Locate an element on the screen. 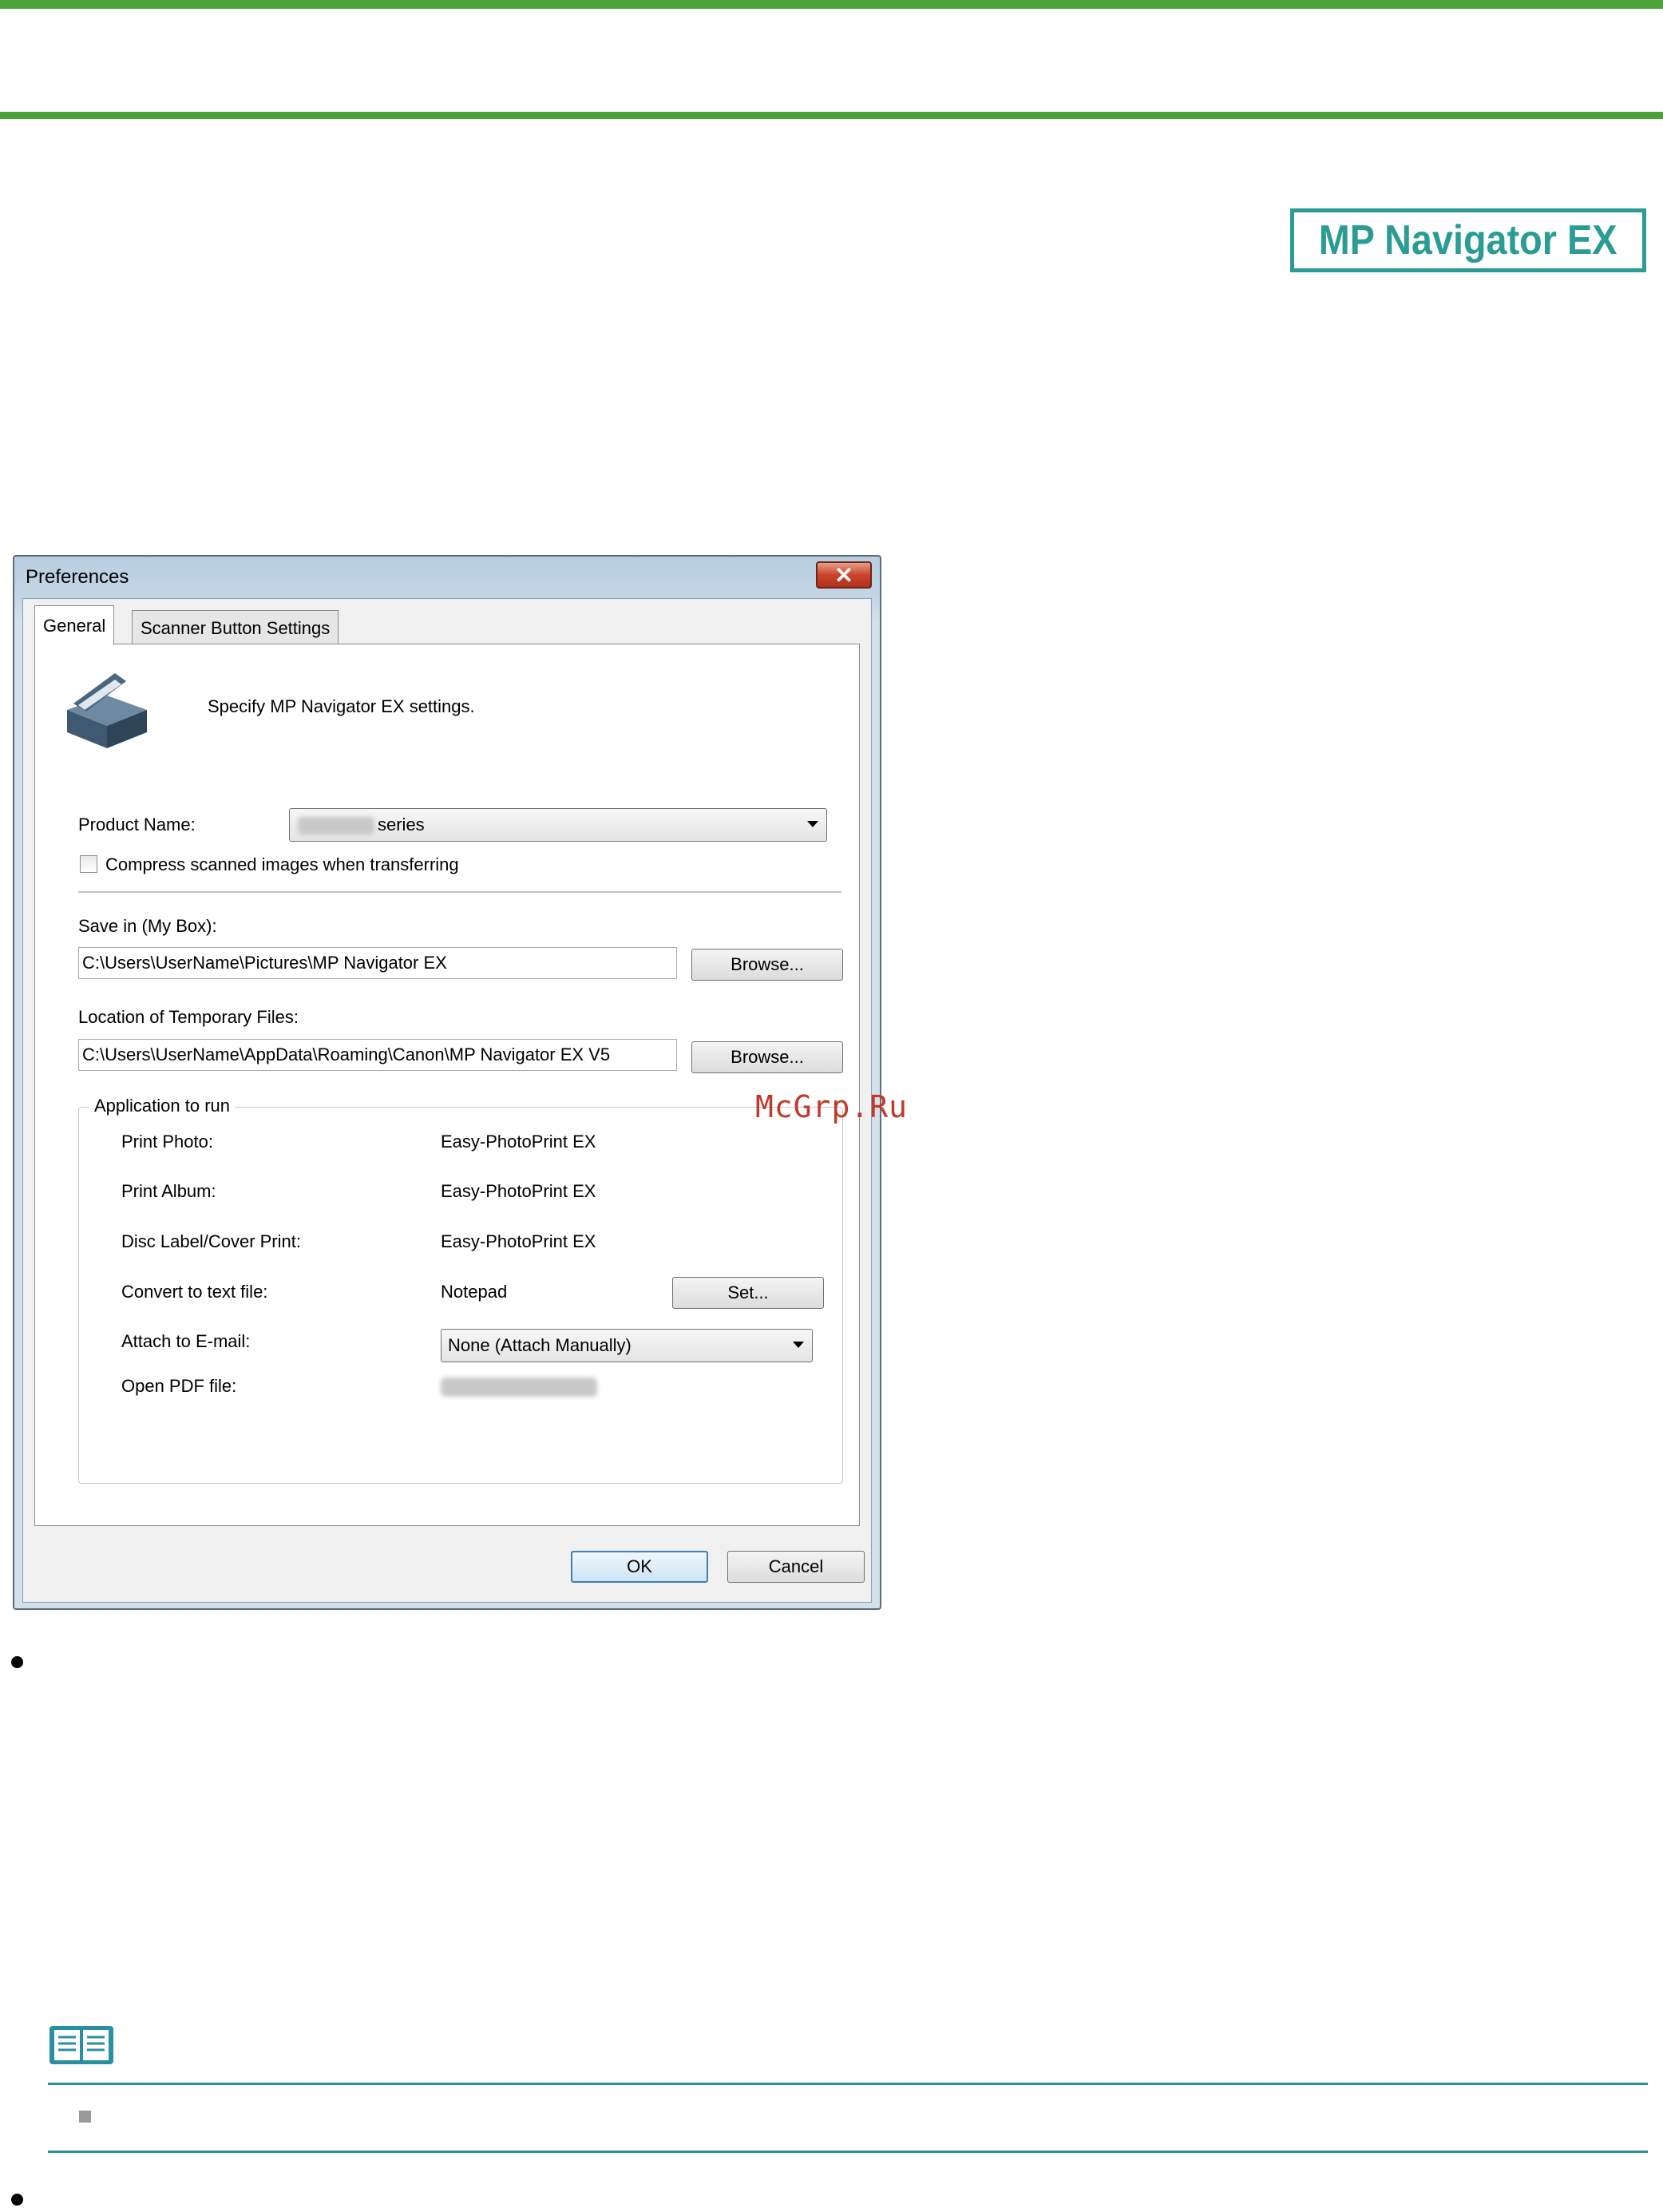 This screenshot has width=1663, height=2212. note-list-marker is located at coordinates (85, 2117).